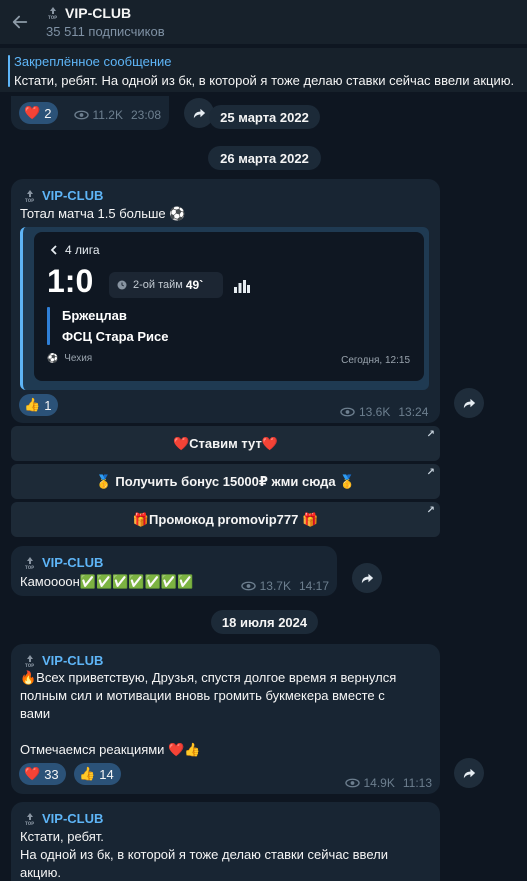 This screenshot has width=527, height=881. I want to click on country-label: Чехия, so click(78, 358).